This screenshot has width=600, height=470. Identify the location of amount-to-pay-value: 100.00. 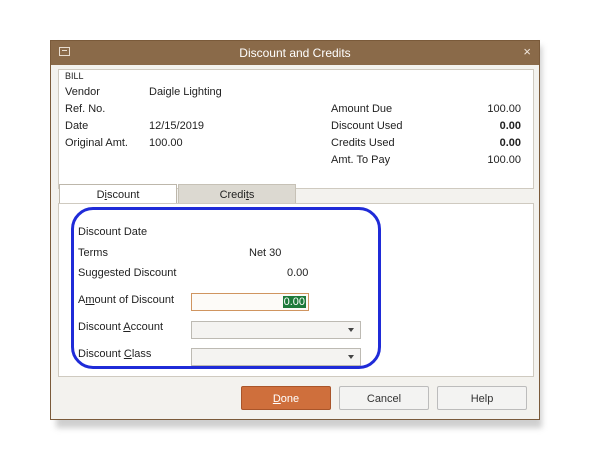
(504, 160).